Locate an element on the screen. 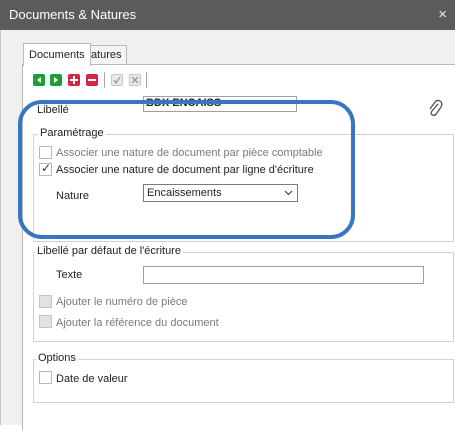  libelle-defaut-title: Libellé par défaut de l'écriture is located at coordinates (109, 251).